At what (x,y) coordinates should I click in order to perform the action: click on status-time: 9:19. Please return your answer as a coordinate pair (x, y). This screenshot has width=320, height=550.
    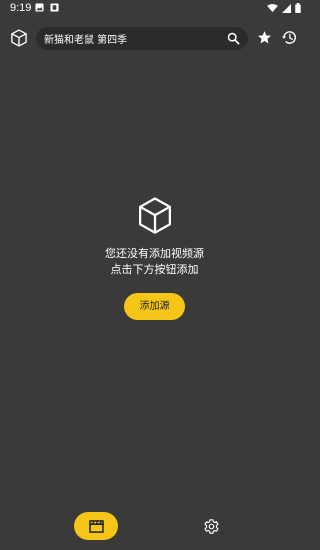
    Looking at the image, I should click on (21, 8).